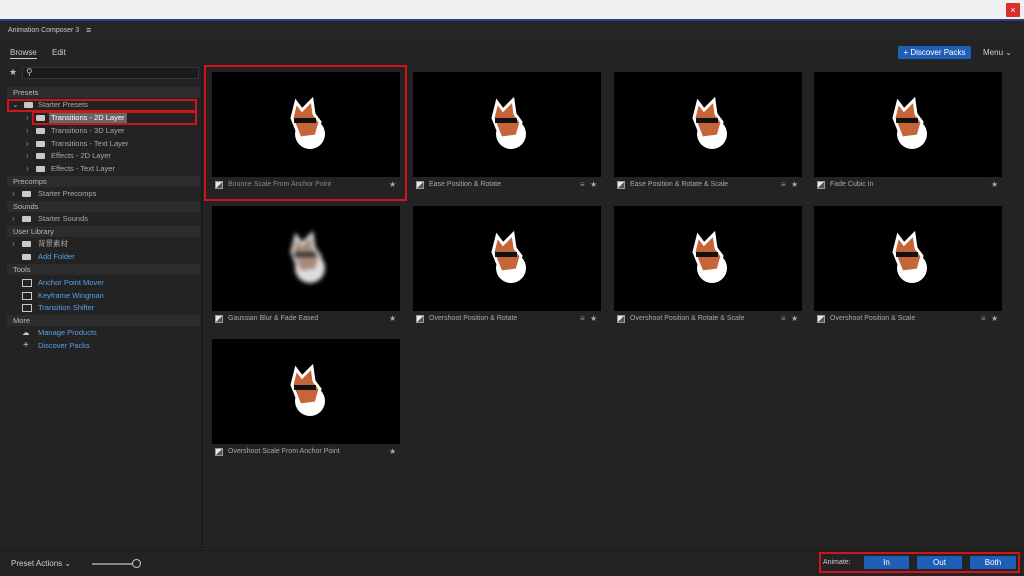 The image size is (1024, 576). What do you see at coordinates (103, 131) in the screenshot?
I see `tree-item-transitions-3d: › Transitions - 3D Layer` at bounding box center [103, 131].